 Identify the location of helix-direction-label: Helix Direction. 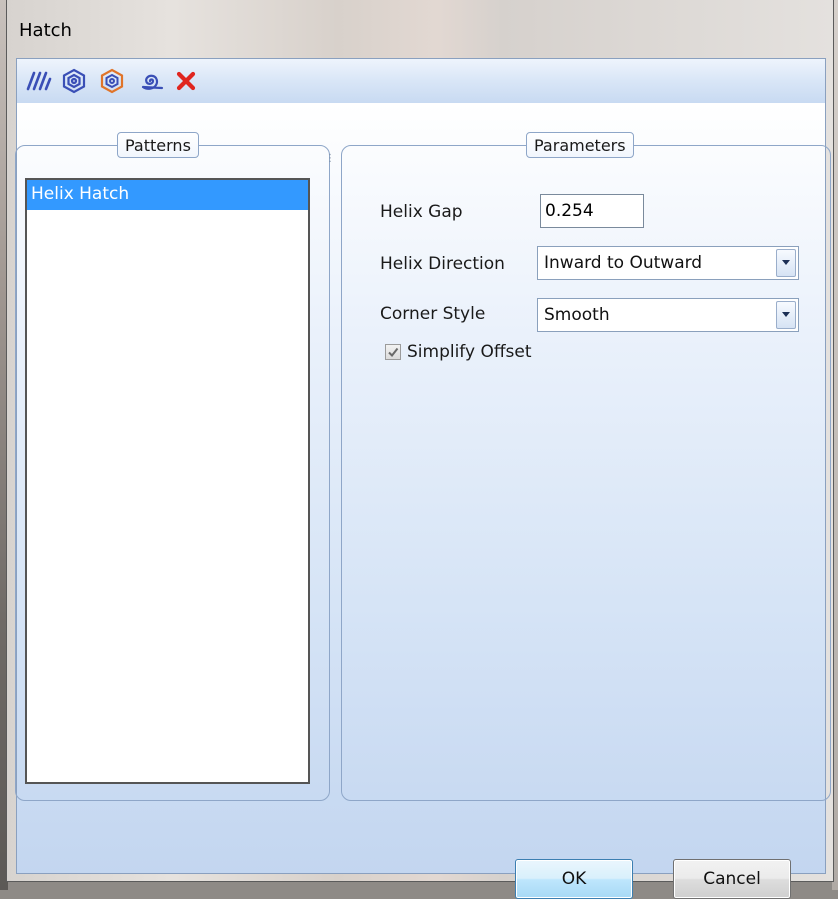
(442, 264).